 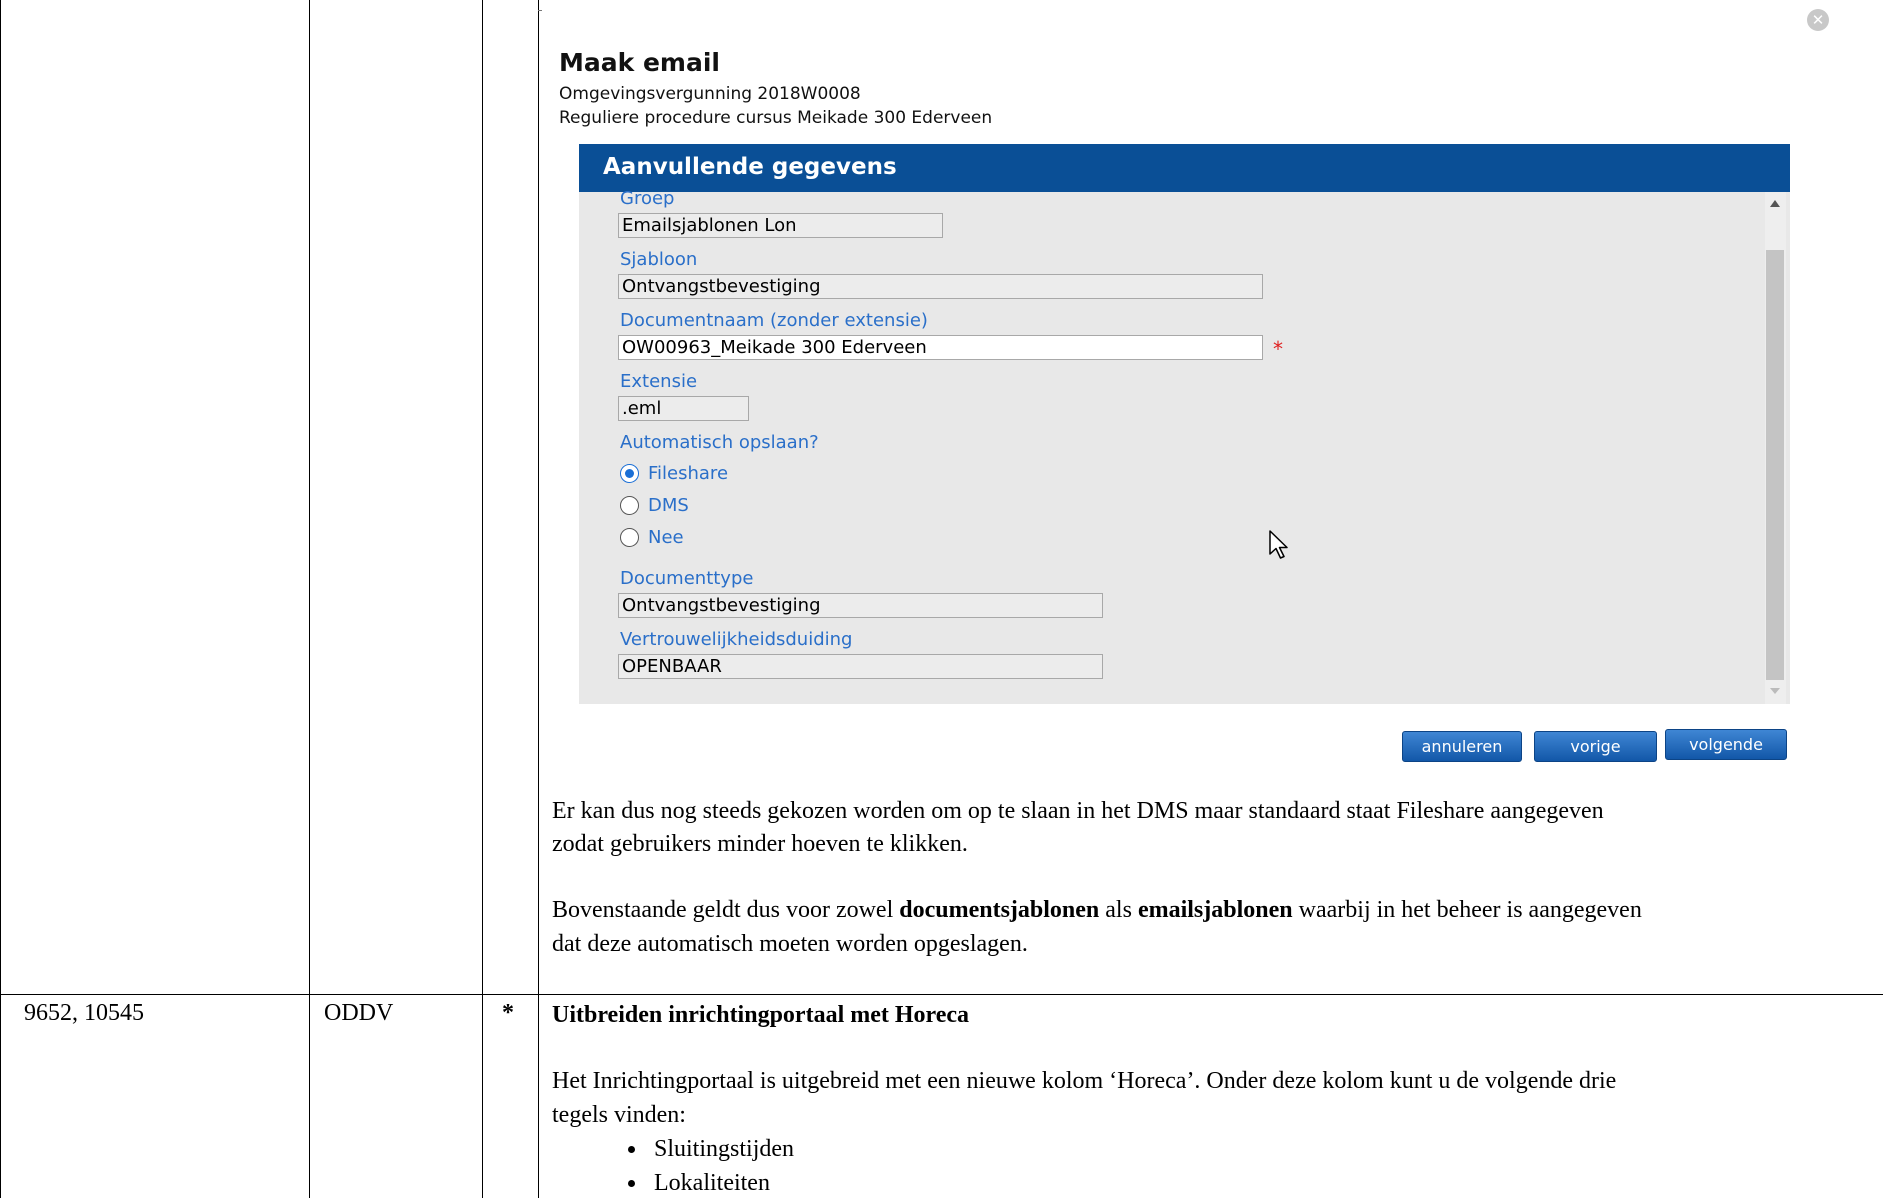 What do you see at coordinates (721, 1149) in the screenshot?
I see `list-item: Sluitingstijden` at bounding box center [721, 1149].